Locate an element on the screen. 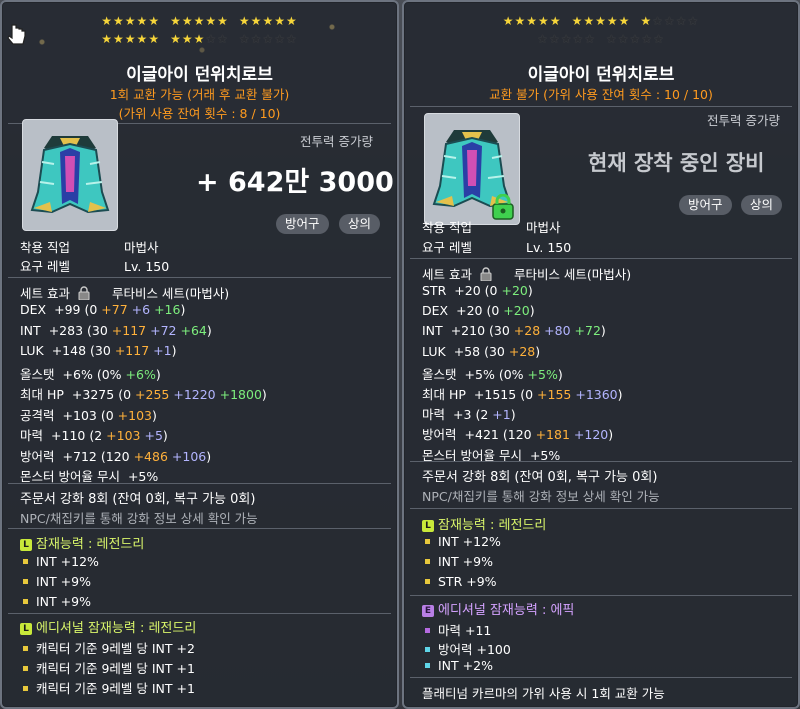 The height and width of the screenshot is (709, 800). req-job-row: 착용 직업 마법사 is located at coordinates (491, 226).